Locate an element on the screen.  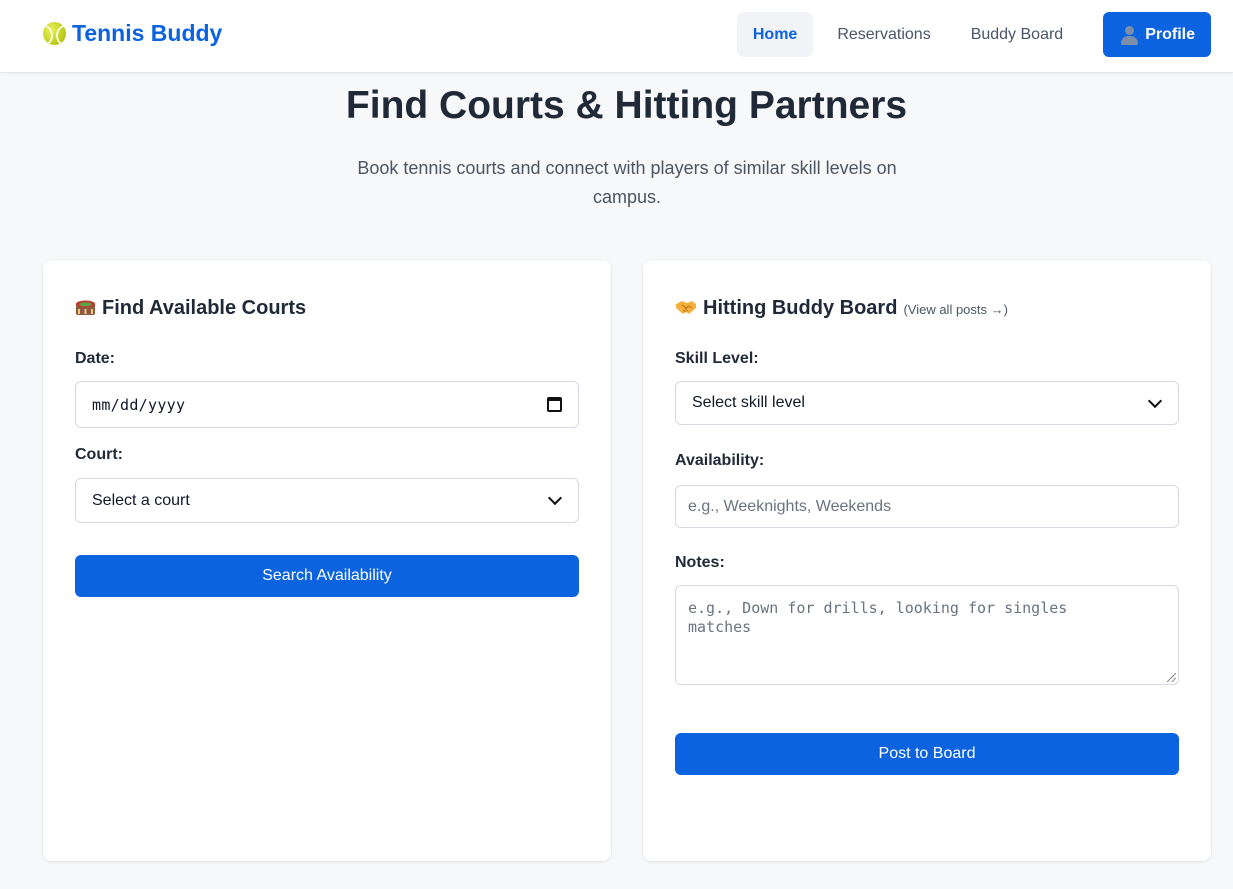
profile-button: Profile is located at coordinates (1157, 34).